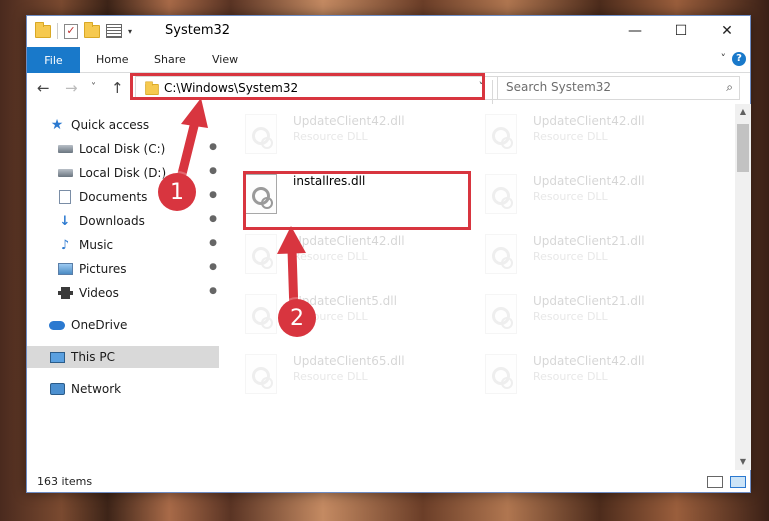 The width and height of the screenshot is (769, 521). I want to click on sidebar-item-label: Downloads, so click(112, 221).